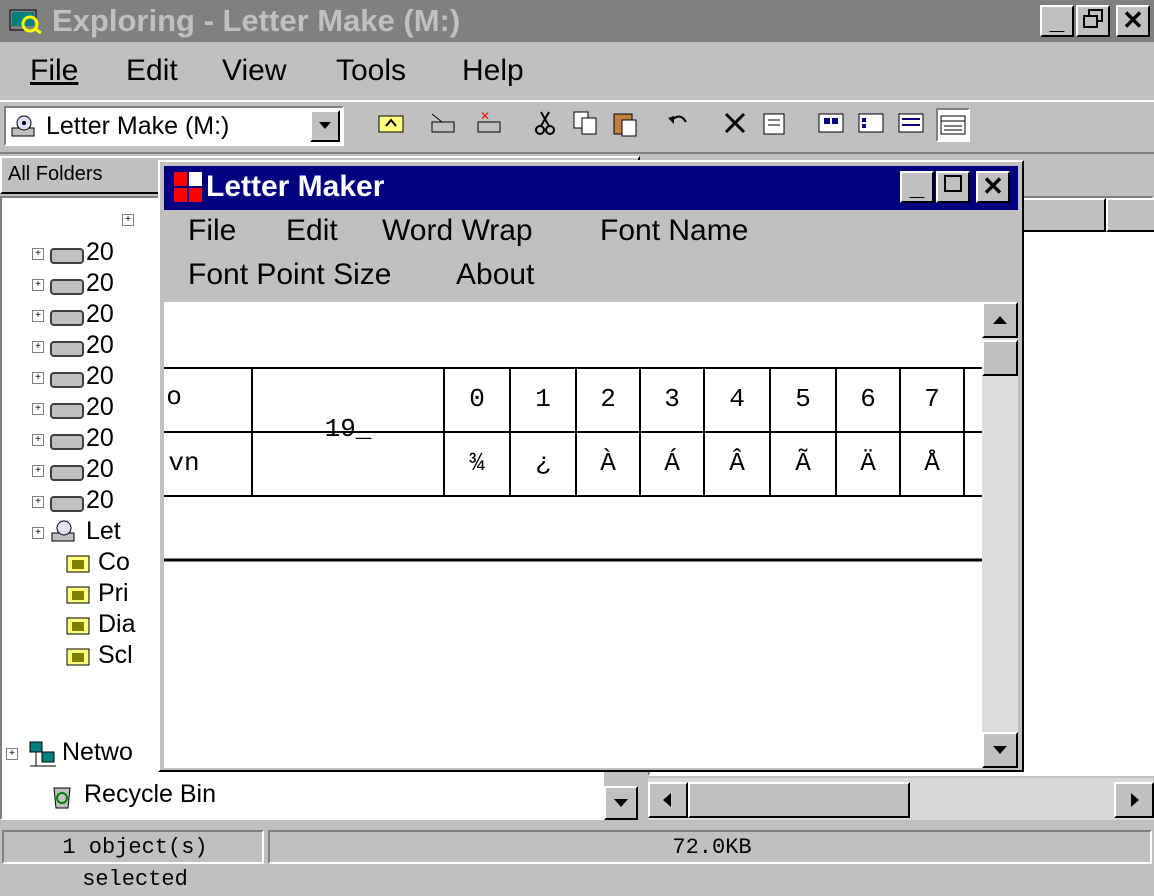  I want to click on undo-button, so click(681, 125).